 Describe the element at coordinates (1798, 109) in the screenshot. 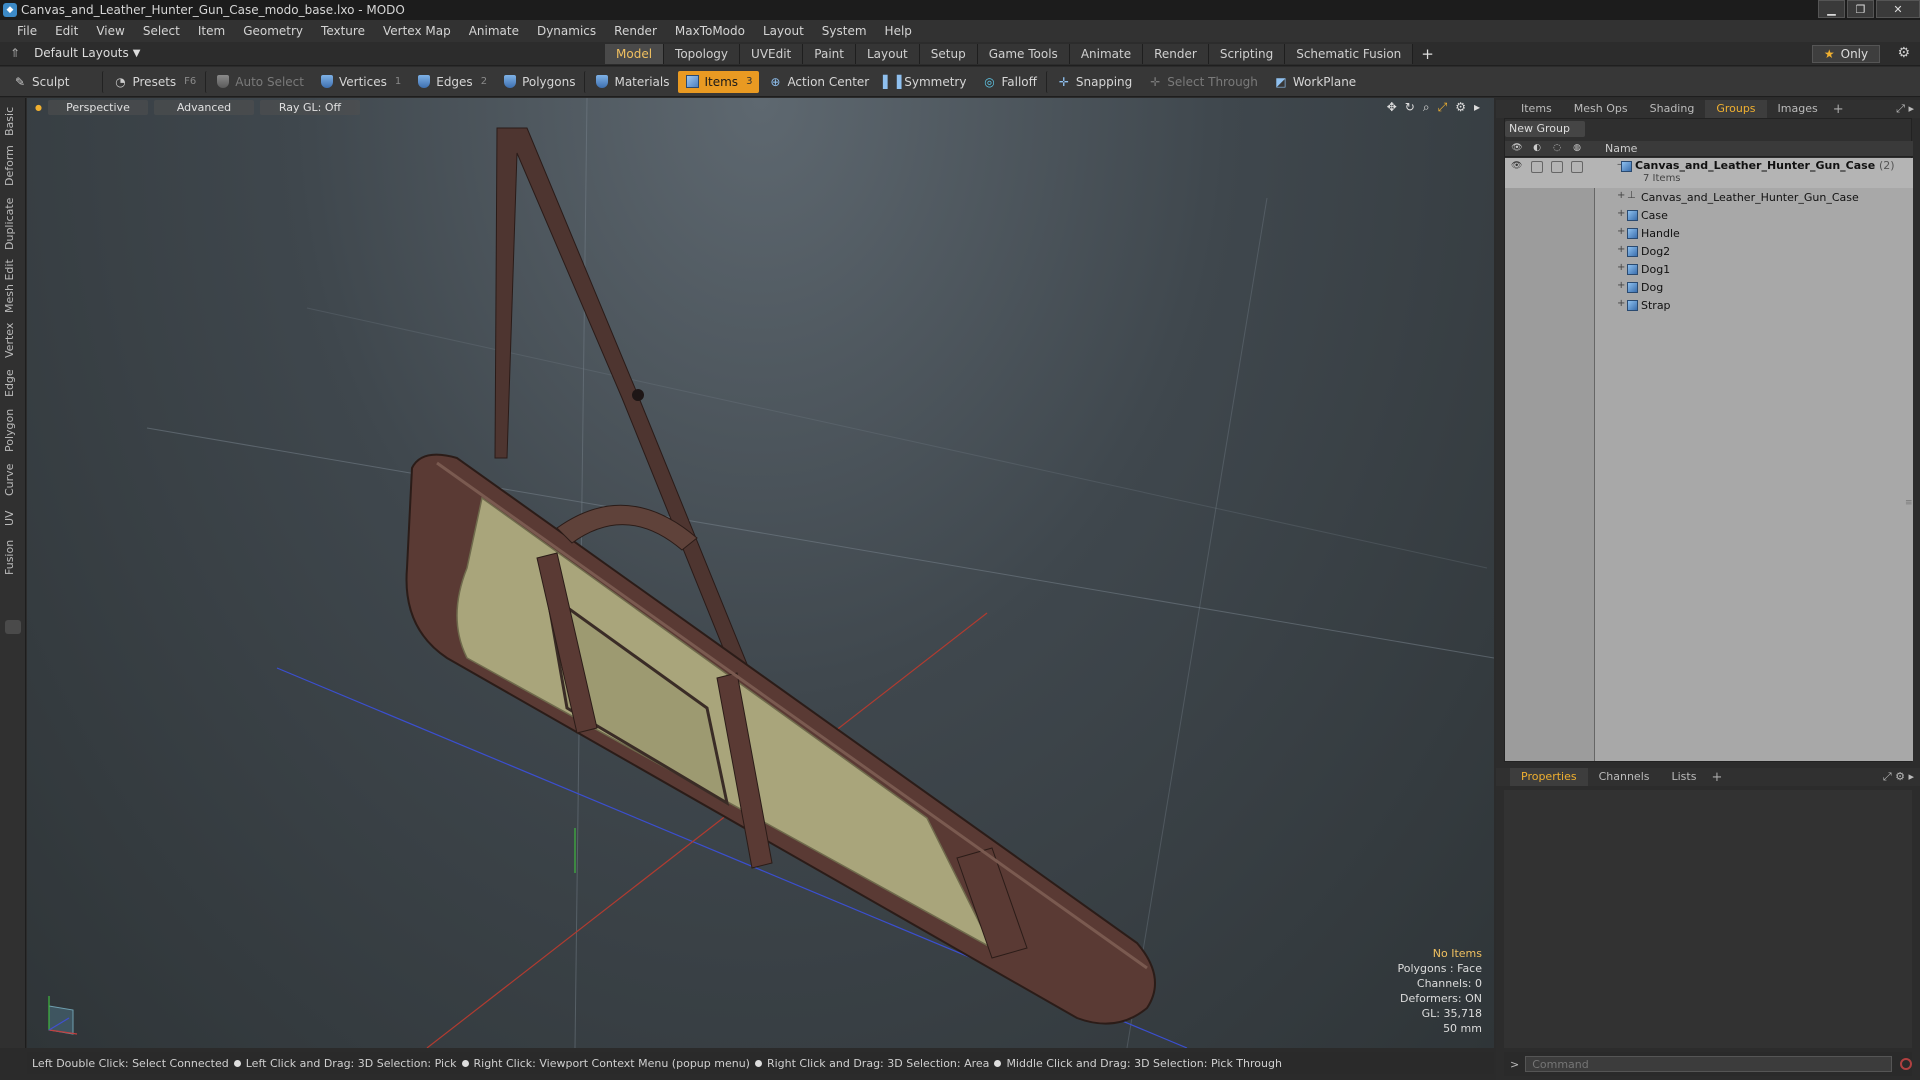

I see `tab-images: Images` at that location.